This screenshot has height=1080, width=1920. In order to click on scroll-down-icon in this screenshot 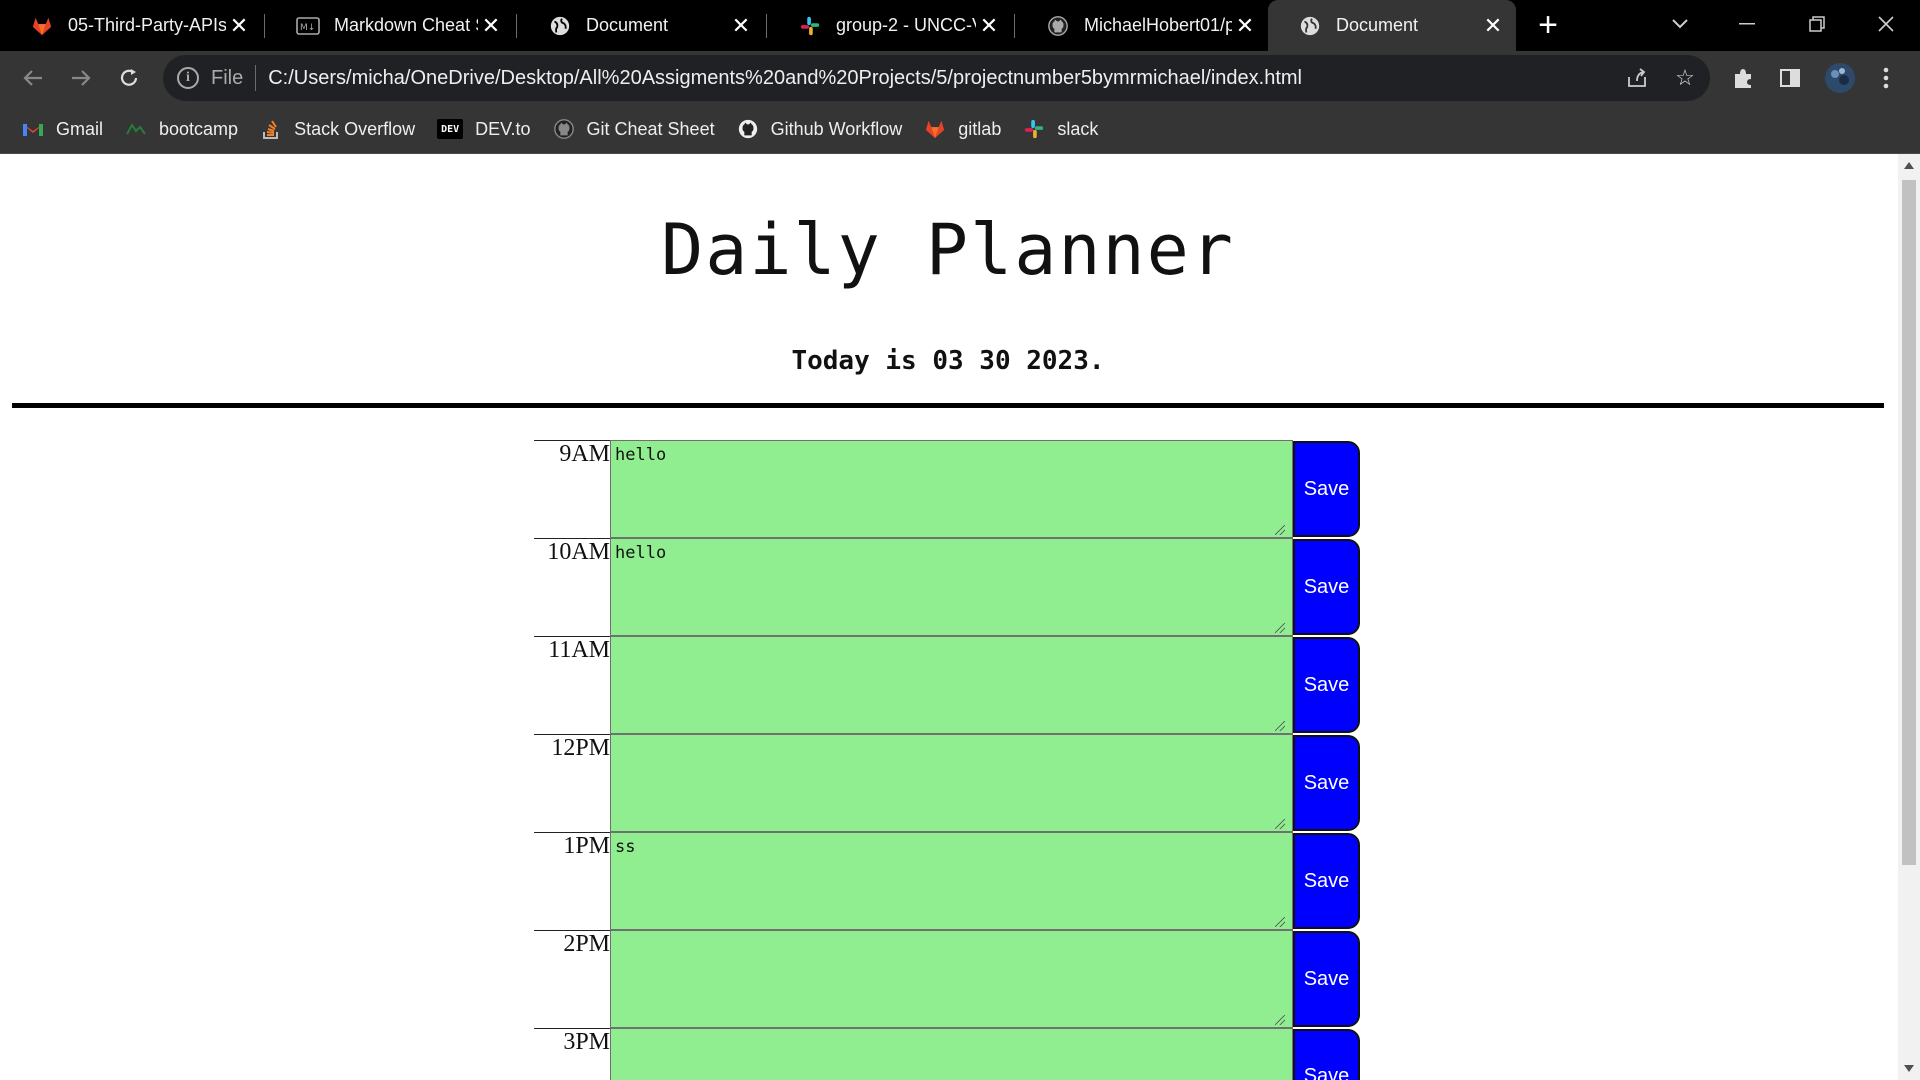, I will do `click(1909, 1068)`.